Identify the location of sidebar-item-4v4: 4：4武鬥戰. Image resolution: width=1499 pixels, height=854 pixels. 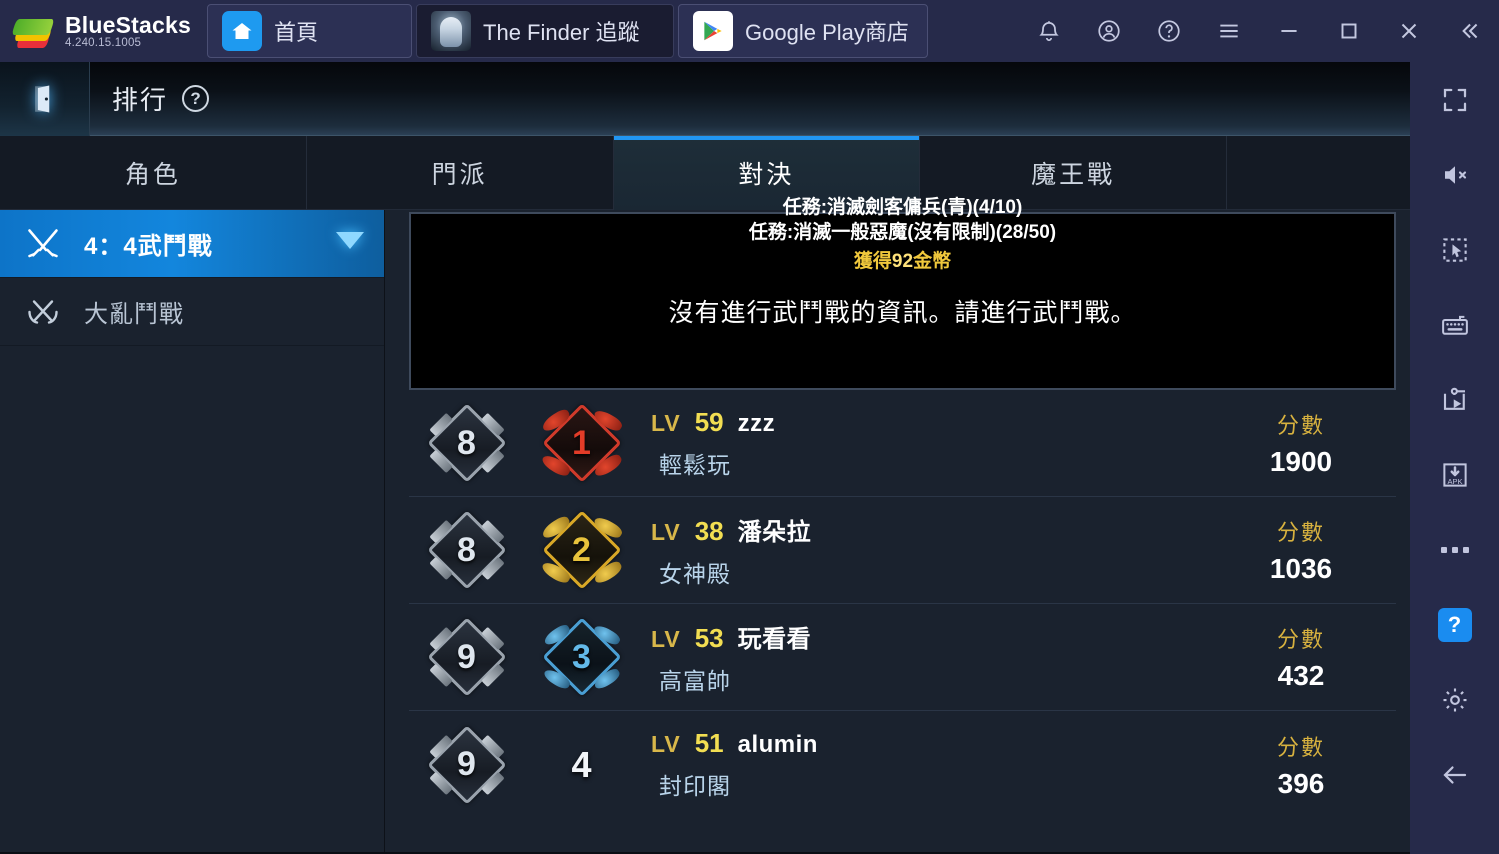
(192, 244).